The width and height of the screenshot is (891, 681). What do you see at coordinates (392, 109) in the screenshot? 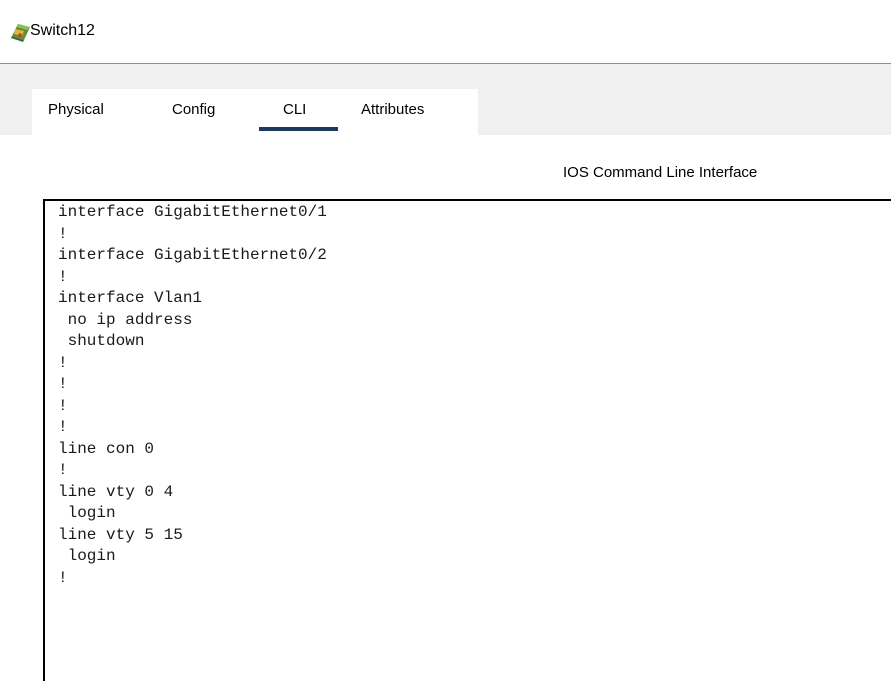
I see `tab-attributes: Attributes` at bounding box center [392, 109].